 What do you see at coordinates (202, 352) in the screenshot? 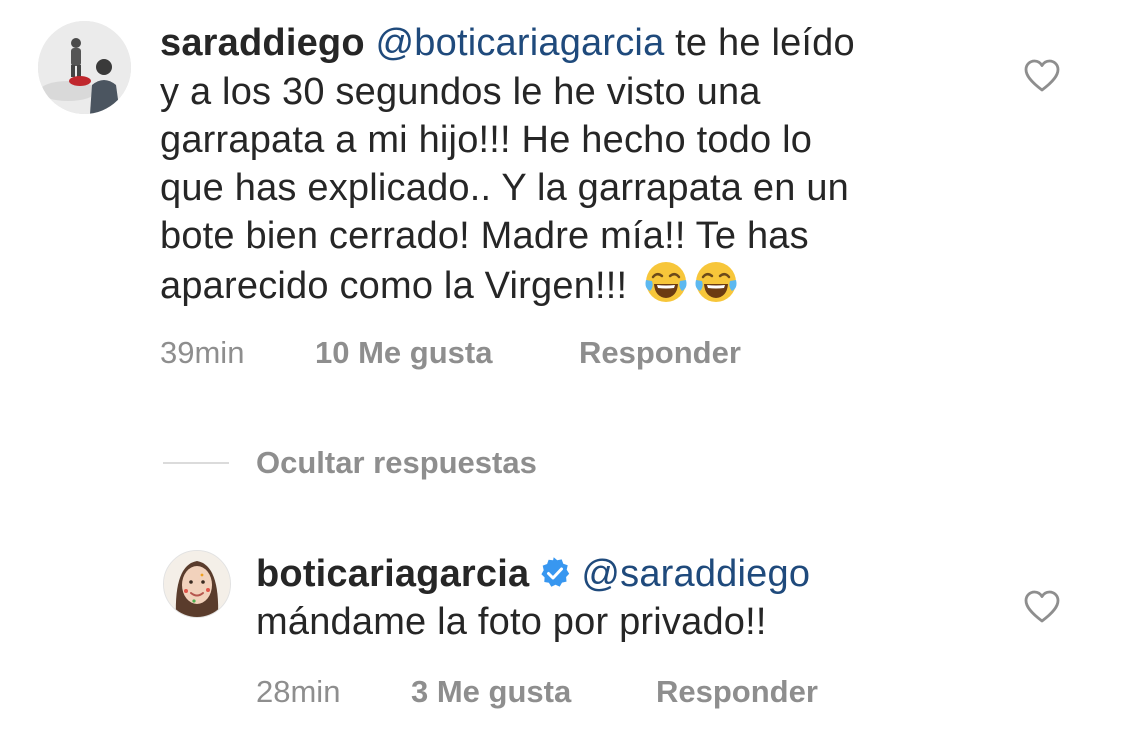
I see `comment-time: 39min` at bounding box center [202, 352].